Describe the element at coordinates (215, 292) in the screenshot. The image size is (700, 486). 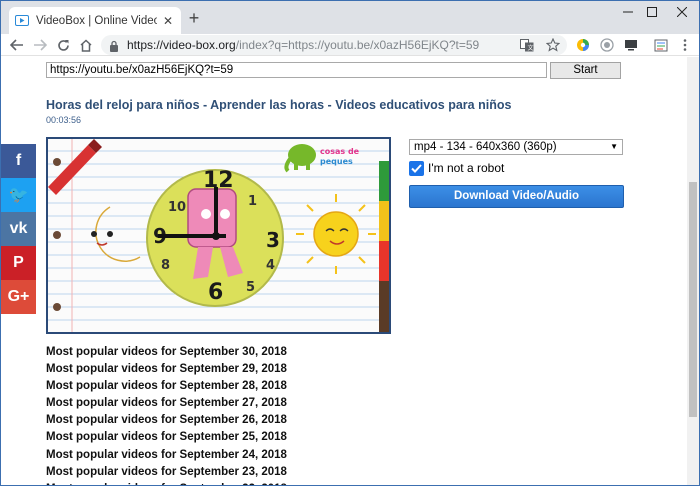
I see `svg-text: 6` at that location.